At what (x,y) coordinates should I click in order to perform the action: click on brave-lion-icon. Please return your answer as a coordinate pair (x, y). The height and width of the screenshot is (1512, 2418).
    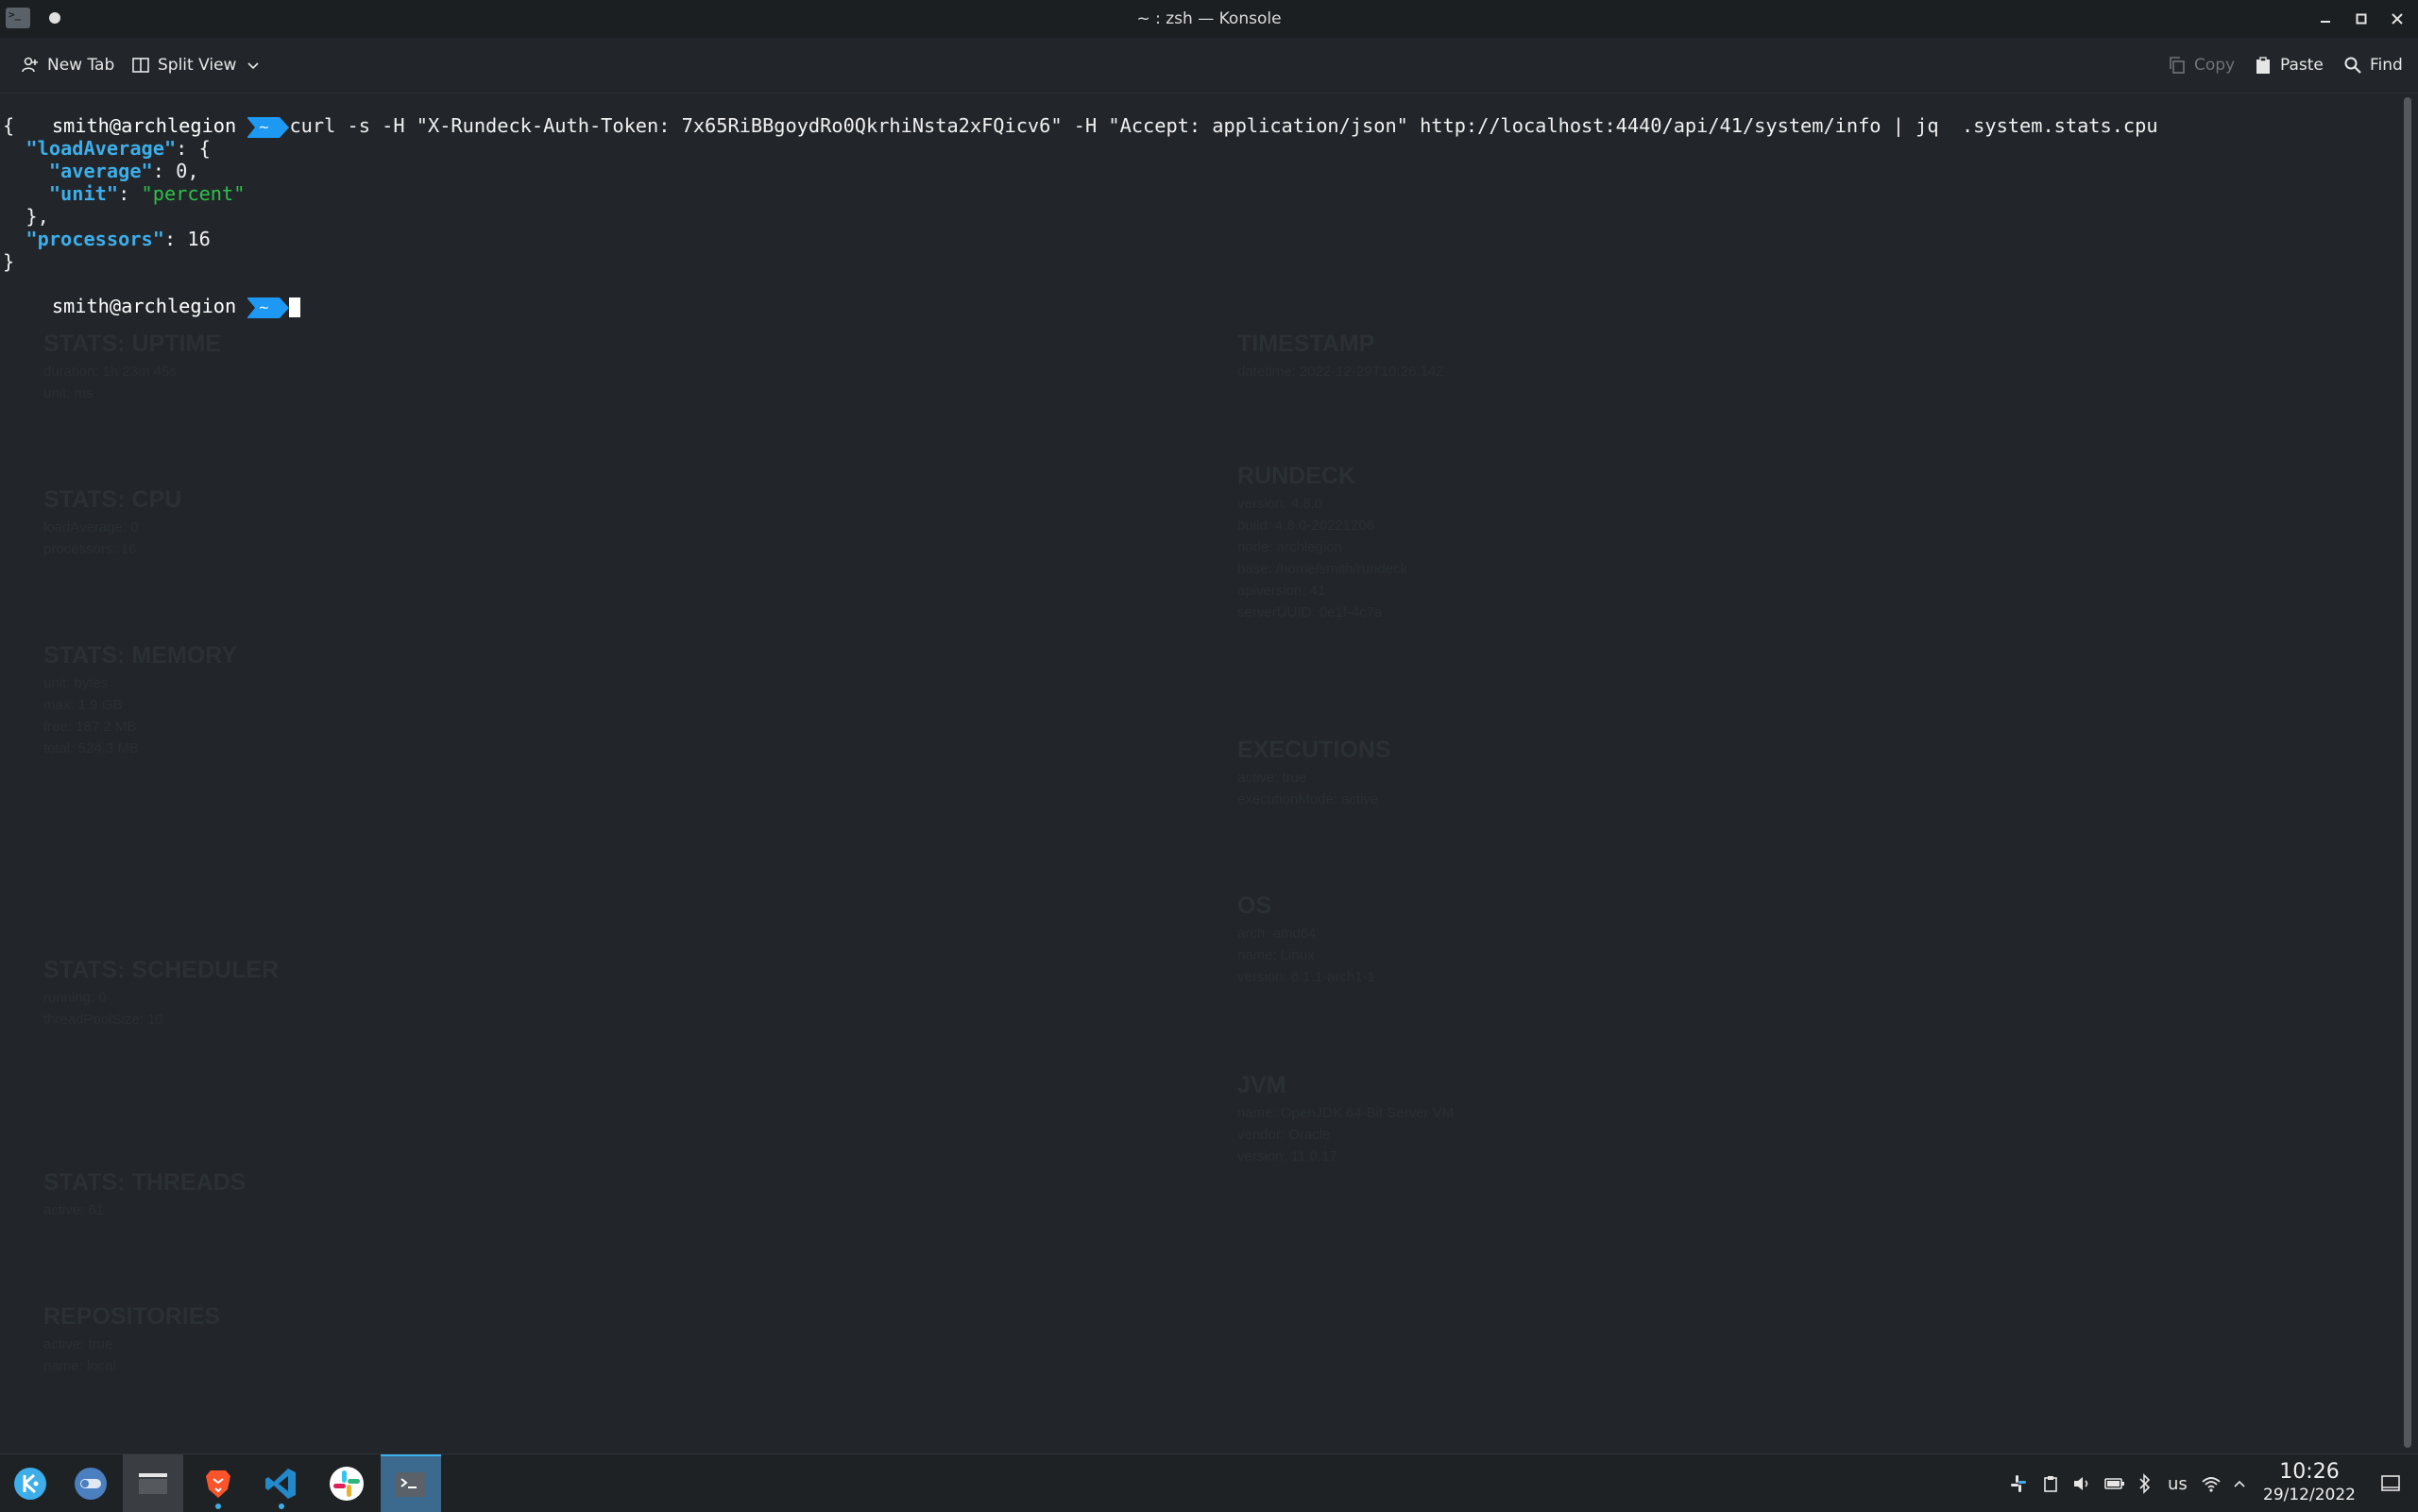
    Looking at the image, I should click on (218, 1484).